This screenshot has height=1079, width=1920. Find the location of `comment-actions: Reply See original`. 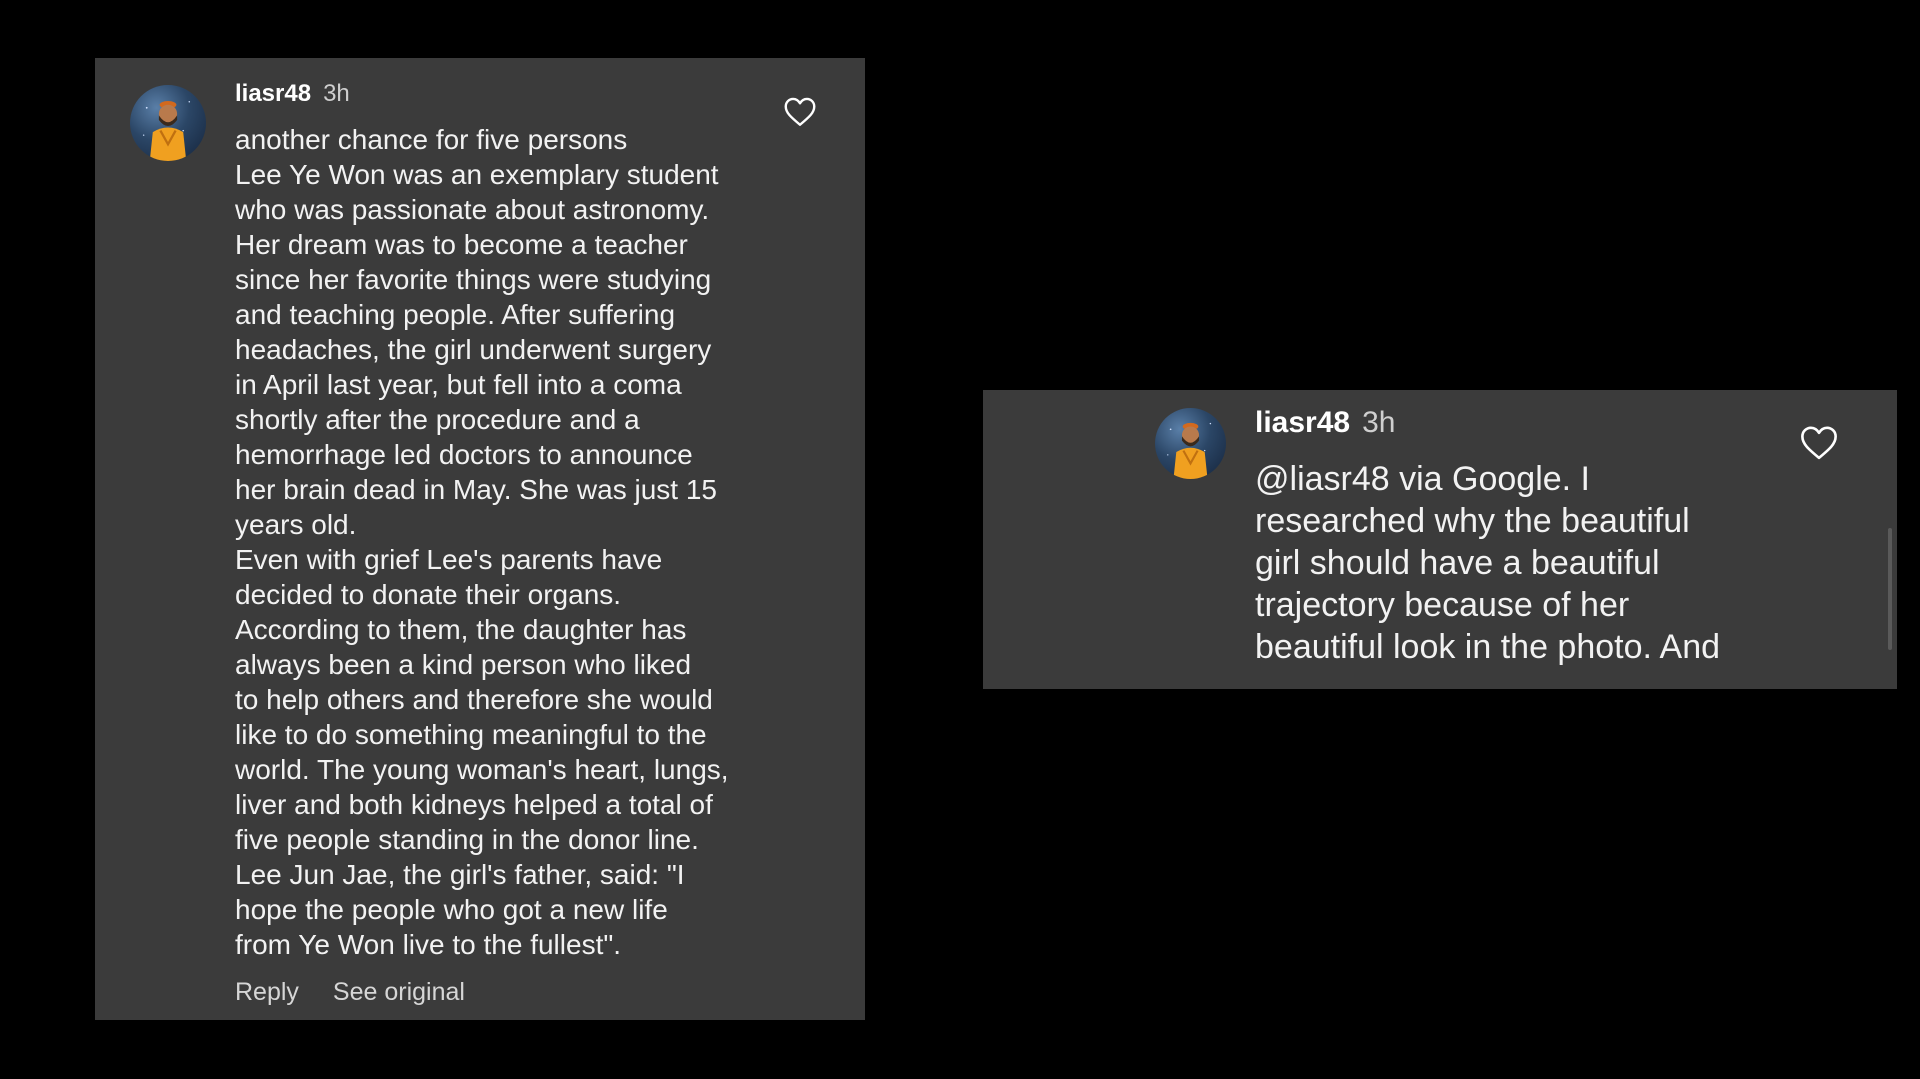

comment-actions: Reply See original is located at coordinates (350, 992).